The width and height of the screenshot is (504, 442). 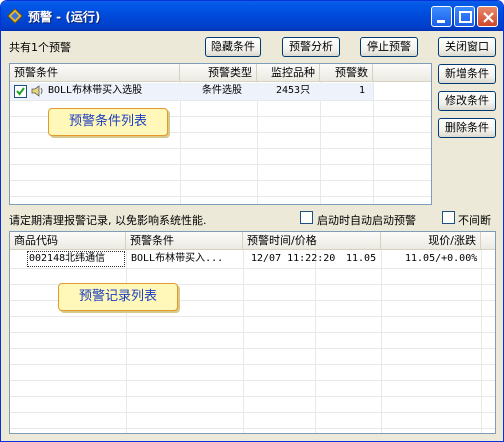 I want to click on record-now-change: 11.05/+0.00%, so click(x=441, y=258).